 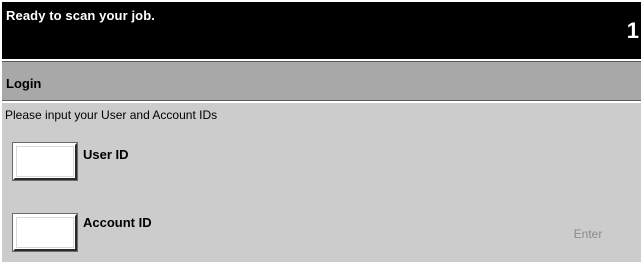 I want to click on user-id-label: User ID, so click(x=106, y=154).